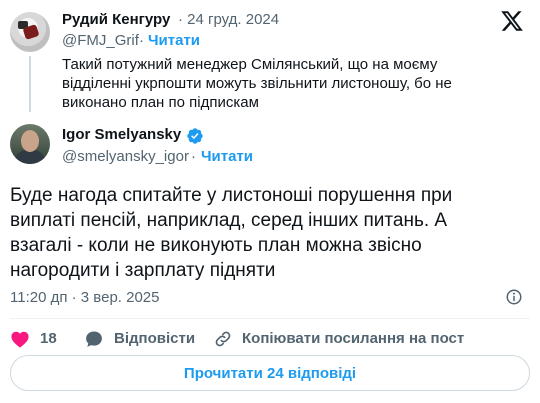 This screenshot has width=540, height=403. I want to click on author-handle: @smelyansky_igor, so click(125, 156).